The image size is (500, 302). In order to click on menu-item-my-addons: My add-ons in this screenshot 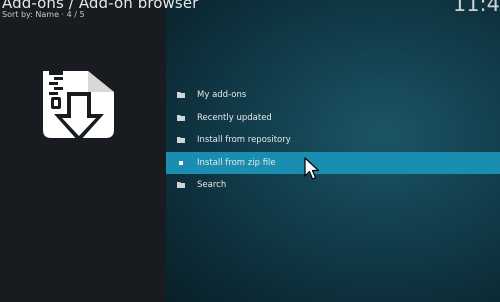, I will do `click(333, 95)`.